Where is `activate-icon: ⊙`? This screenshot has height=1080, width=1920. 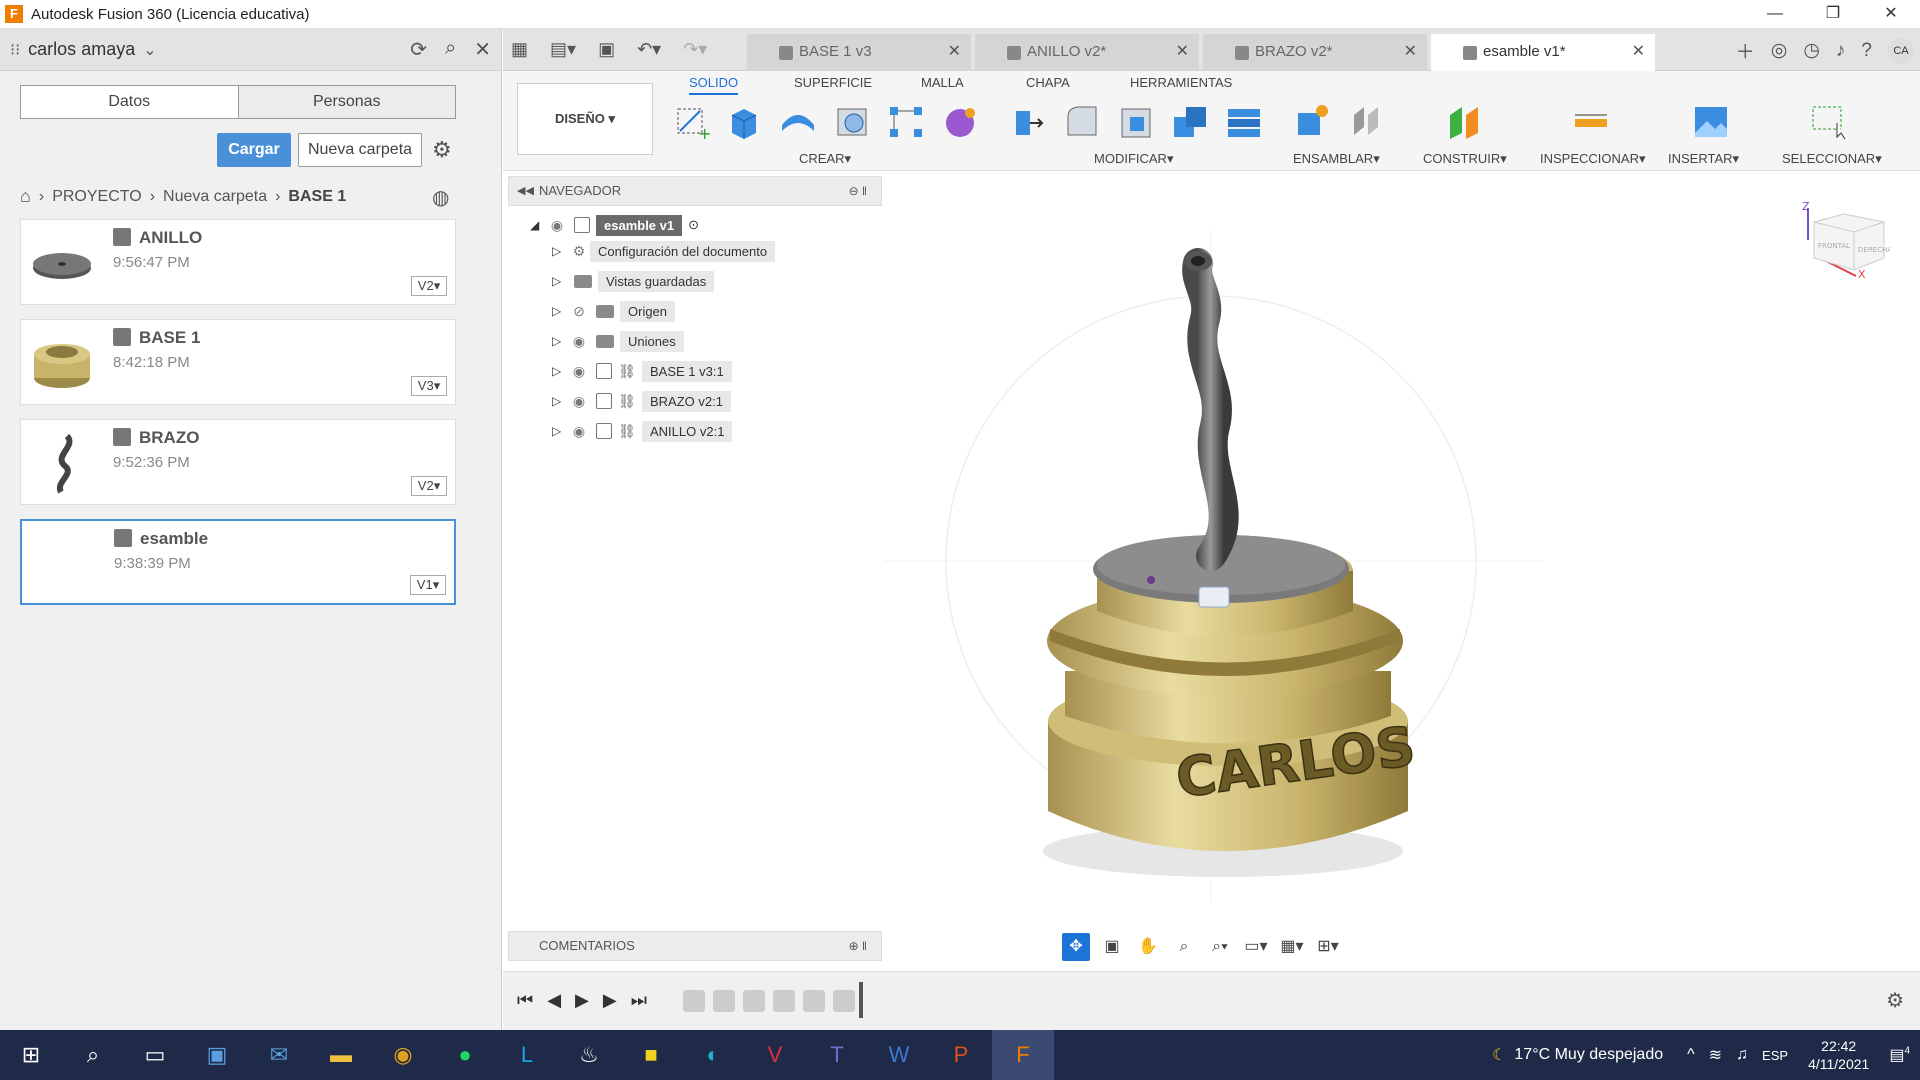 activate-icon: ⊙ is located at coordinates (693, 225).